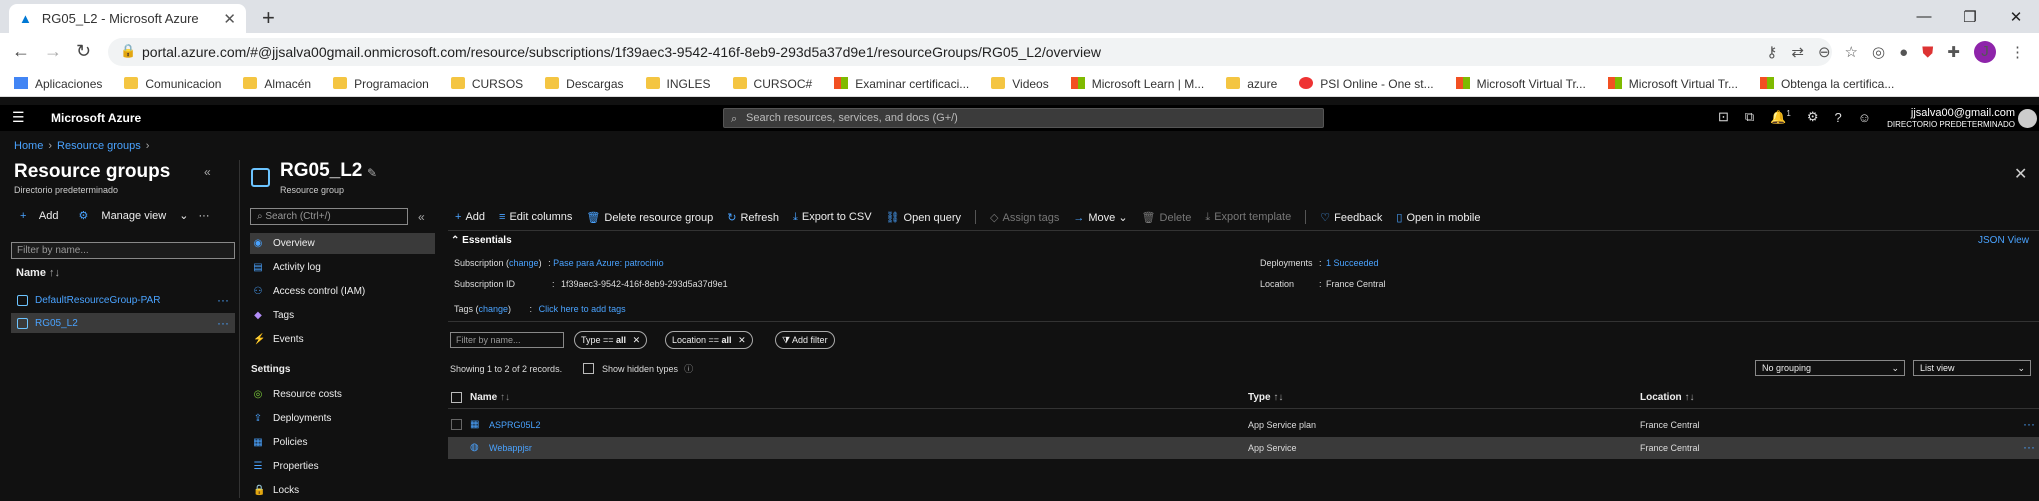 This screenshot has height=501, width=2039. I want to click on puzzle-icon: ✚, so click(1953, 52).